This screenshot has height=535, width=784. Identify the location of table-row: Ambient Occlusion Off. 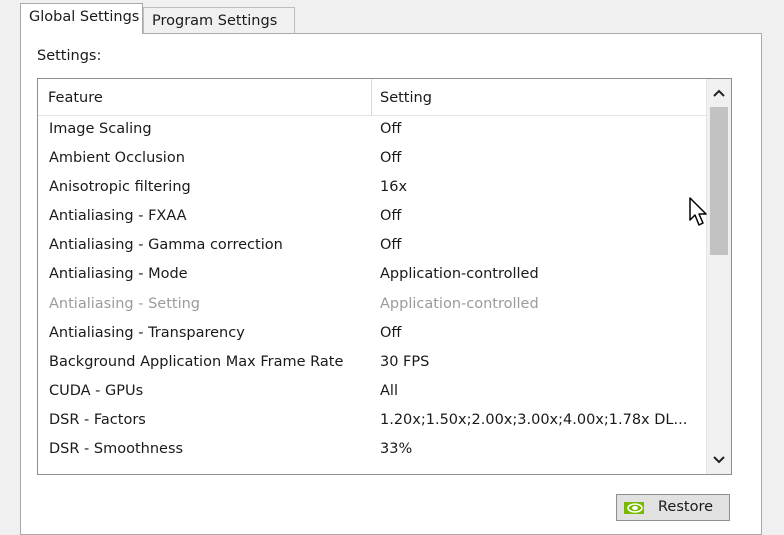
(372, 158).